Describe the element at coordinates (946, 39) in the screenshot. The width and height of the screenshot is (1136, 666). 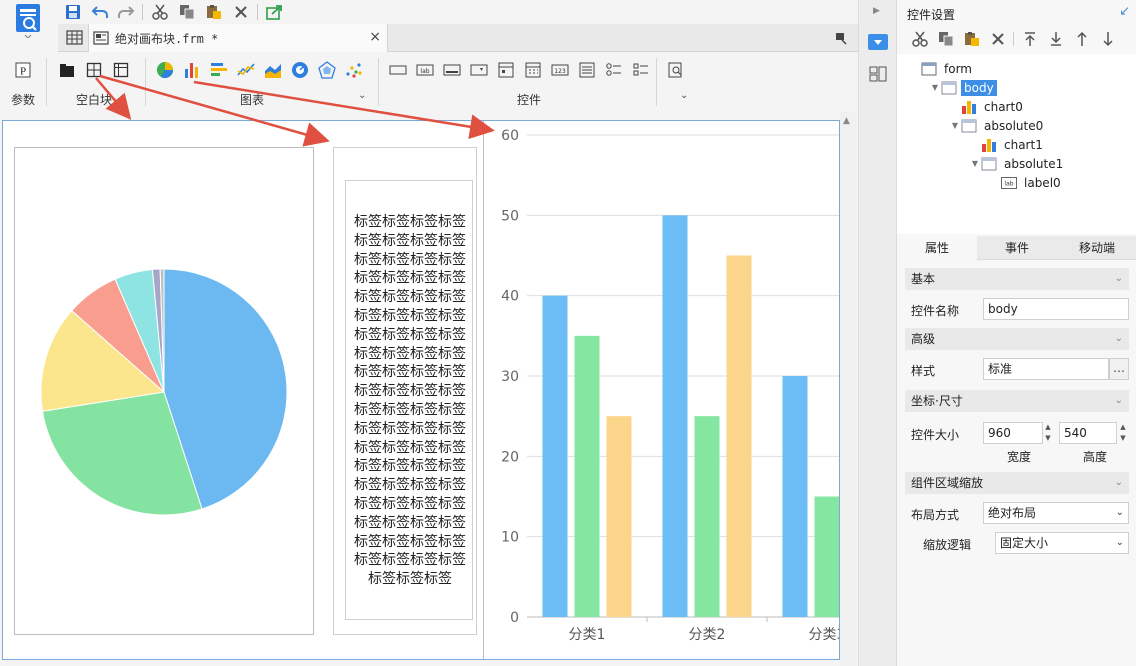
I see `tree-copy-icon` at that location.